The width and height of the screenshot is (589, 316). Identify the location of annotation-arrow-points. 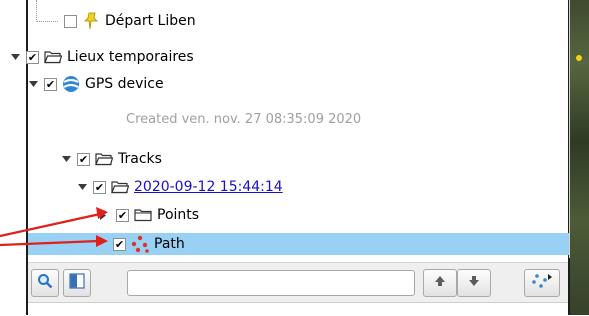
(50, 225).